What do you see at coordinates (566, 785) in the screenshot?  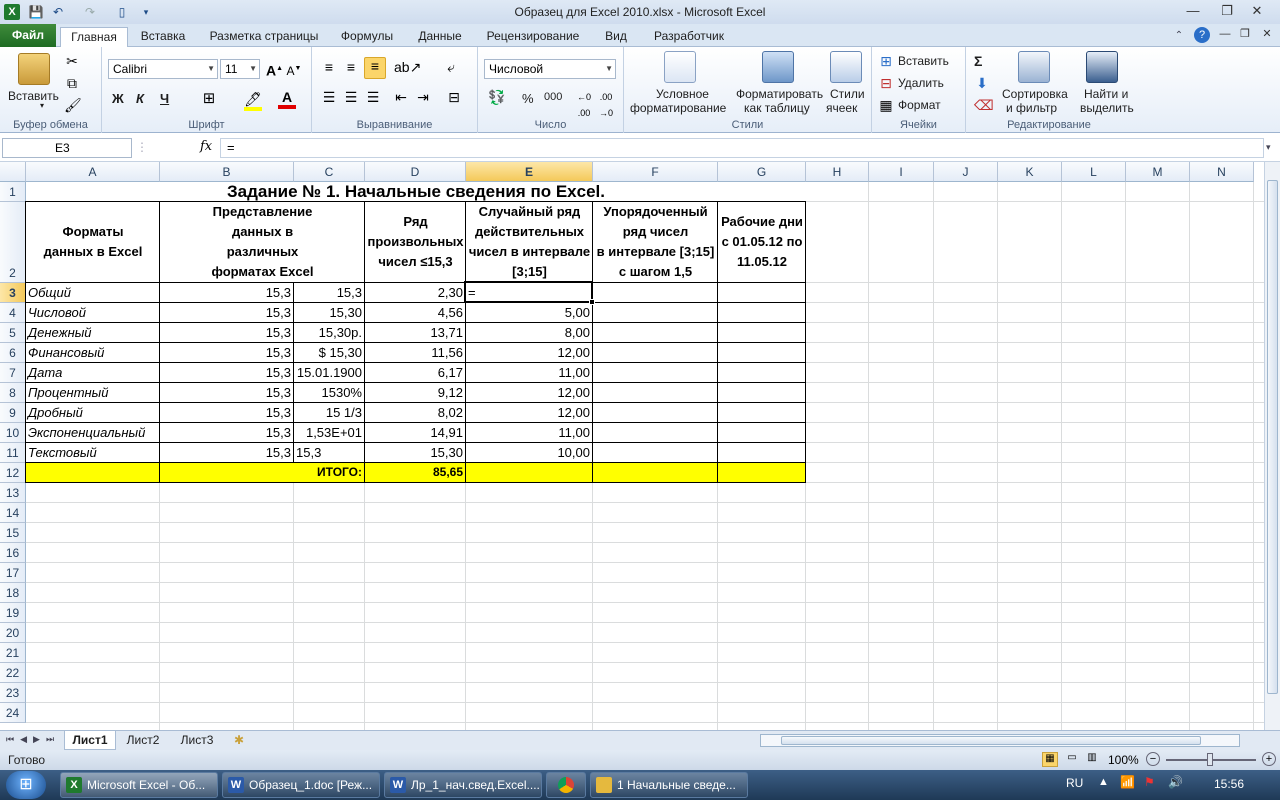 I see `taskbar-item-chrome` at bounding box center [566, 785].